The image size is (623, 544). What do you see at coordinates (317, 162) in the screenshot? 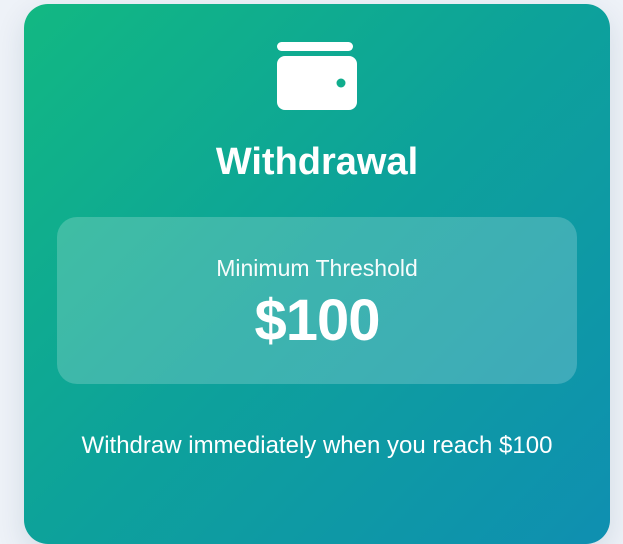
I see `card-title: Withdrawal` at bounding box center [317, 162].